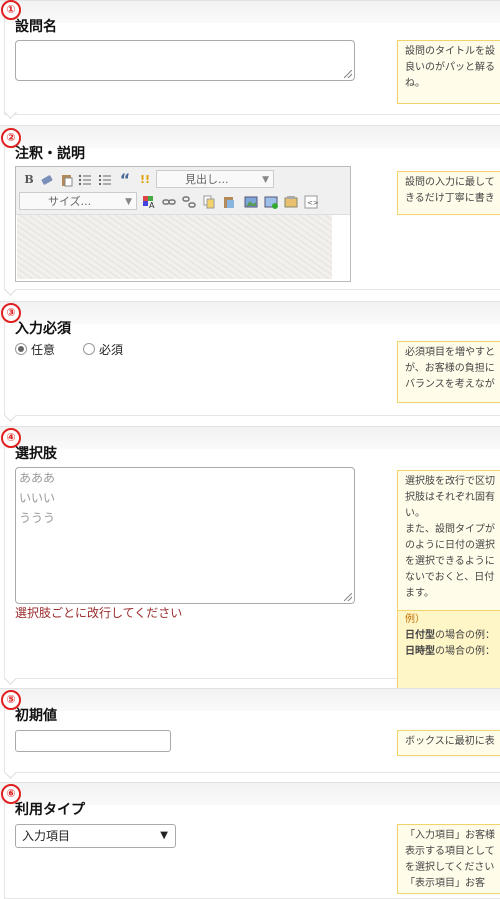  What do you see at coordinates (251, 202) in the screenshot?
I see `image-icon` at bounding box center [251, 202].